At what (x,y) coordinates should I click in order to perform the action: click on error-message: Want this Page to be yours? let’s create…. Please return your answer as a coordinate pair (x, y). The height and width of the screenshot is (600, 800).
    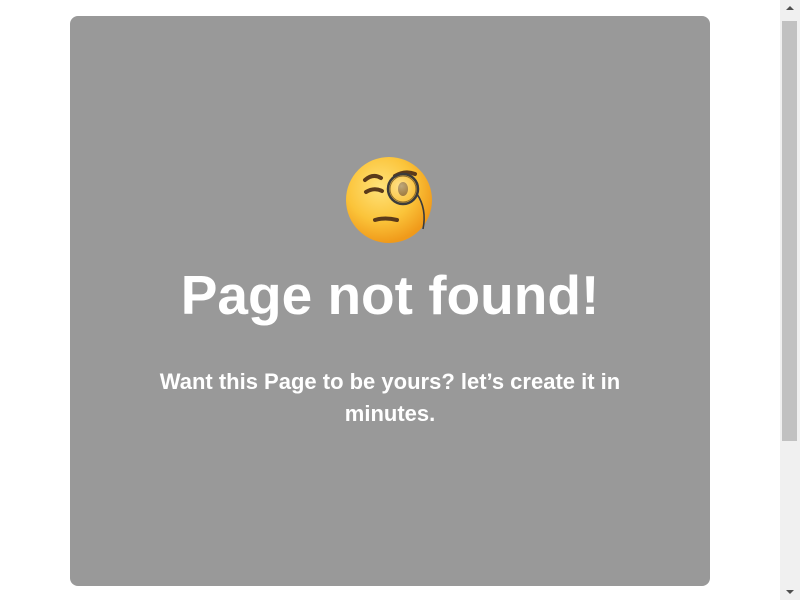
    Looking at the image, I should click on (390, 397).